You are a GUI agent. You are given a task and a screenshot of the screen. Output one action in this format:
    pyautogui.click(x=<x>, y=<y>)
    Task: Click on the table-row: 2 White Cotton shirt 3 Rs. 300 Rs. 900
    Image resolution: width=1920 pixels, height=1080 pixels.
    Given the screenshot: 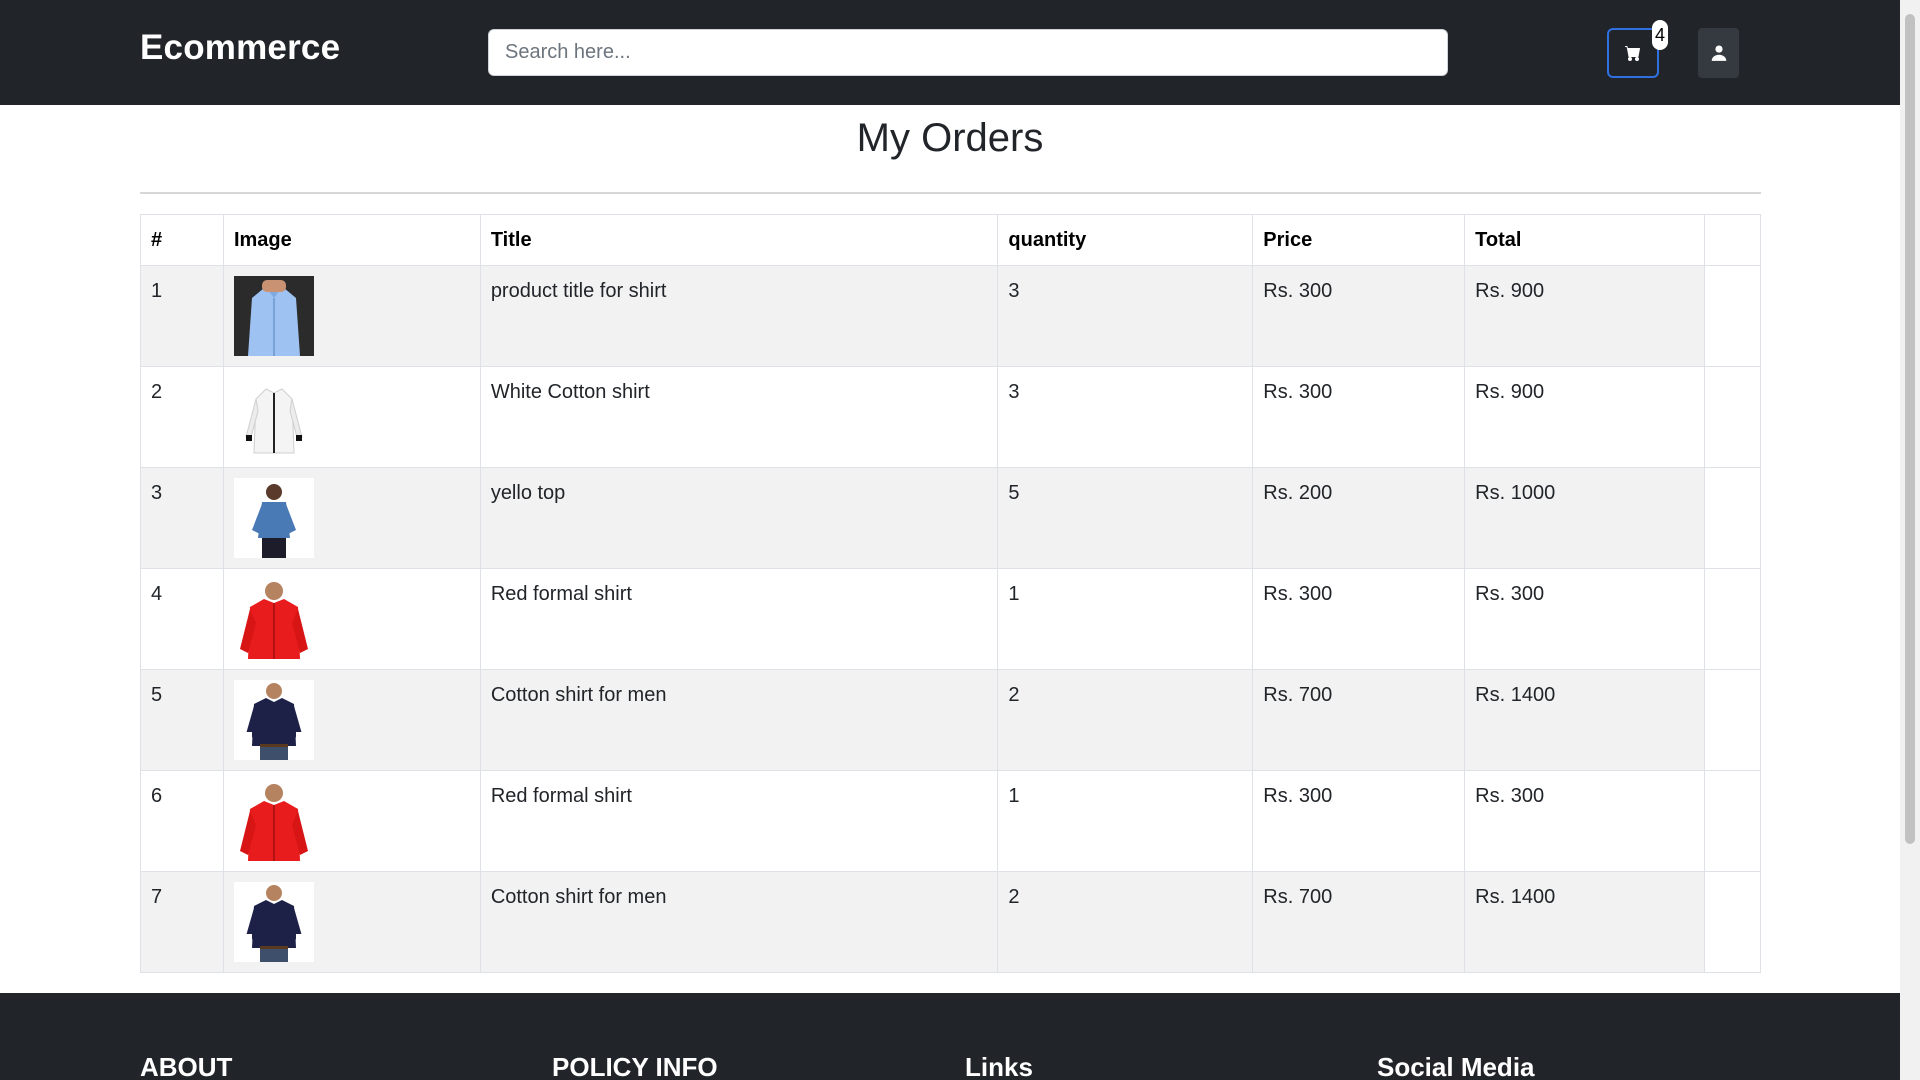 What is the action you would take?
    pyautogui.click(x=950, y=417)
    